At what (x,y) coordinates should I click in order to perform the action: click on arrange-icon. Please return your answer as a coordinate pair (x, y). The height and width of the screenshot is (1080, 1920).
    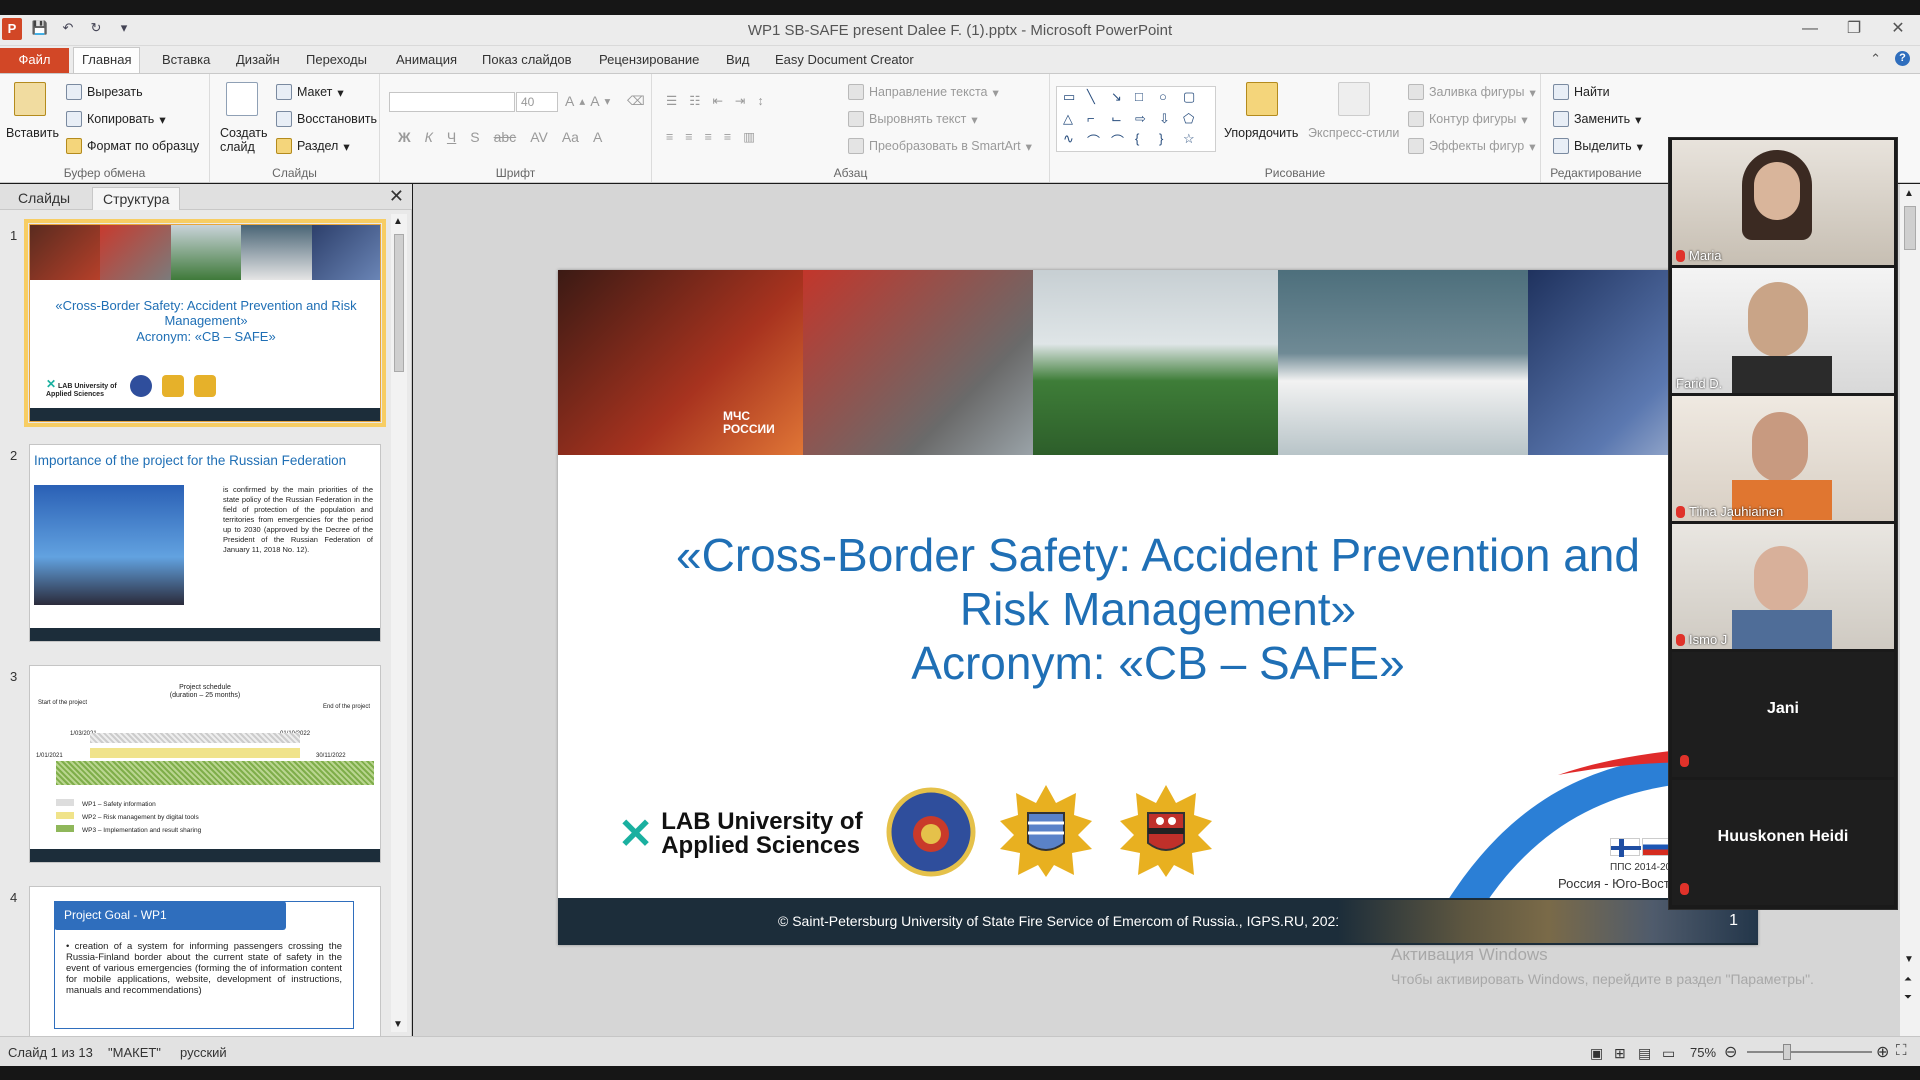
    Looking at the image, I should click on (1262, 99).